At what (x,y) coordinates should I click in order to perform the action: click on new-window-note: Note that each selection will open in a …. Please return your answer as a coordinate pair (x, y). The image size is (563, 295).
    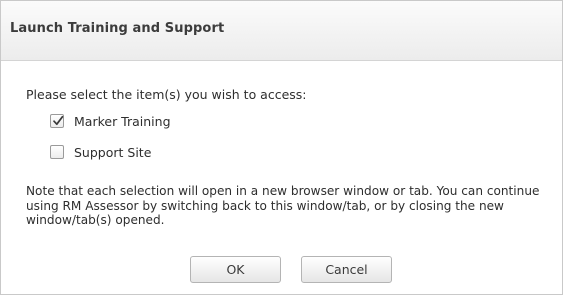
    Looking at the image, I should click on (283, 205).